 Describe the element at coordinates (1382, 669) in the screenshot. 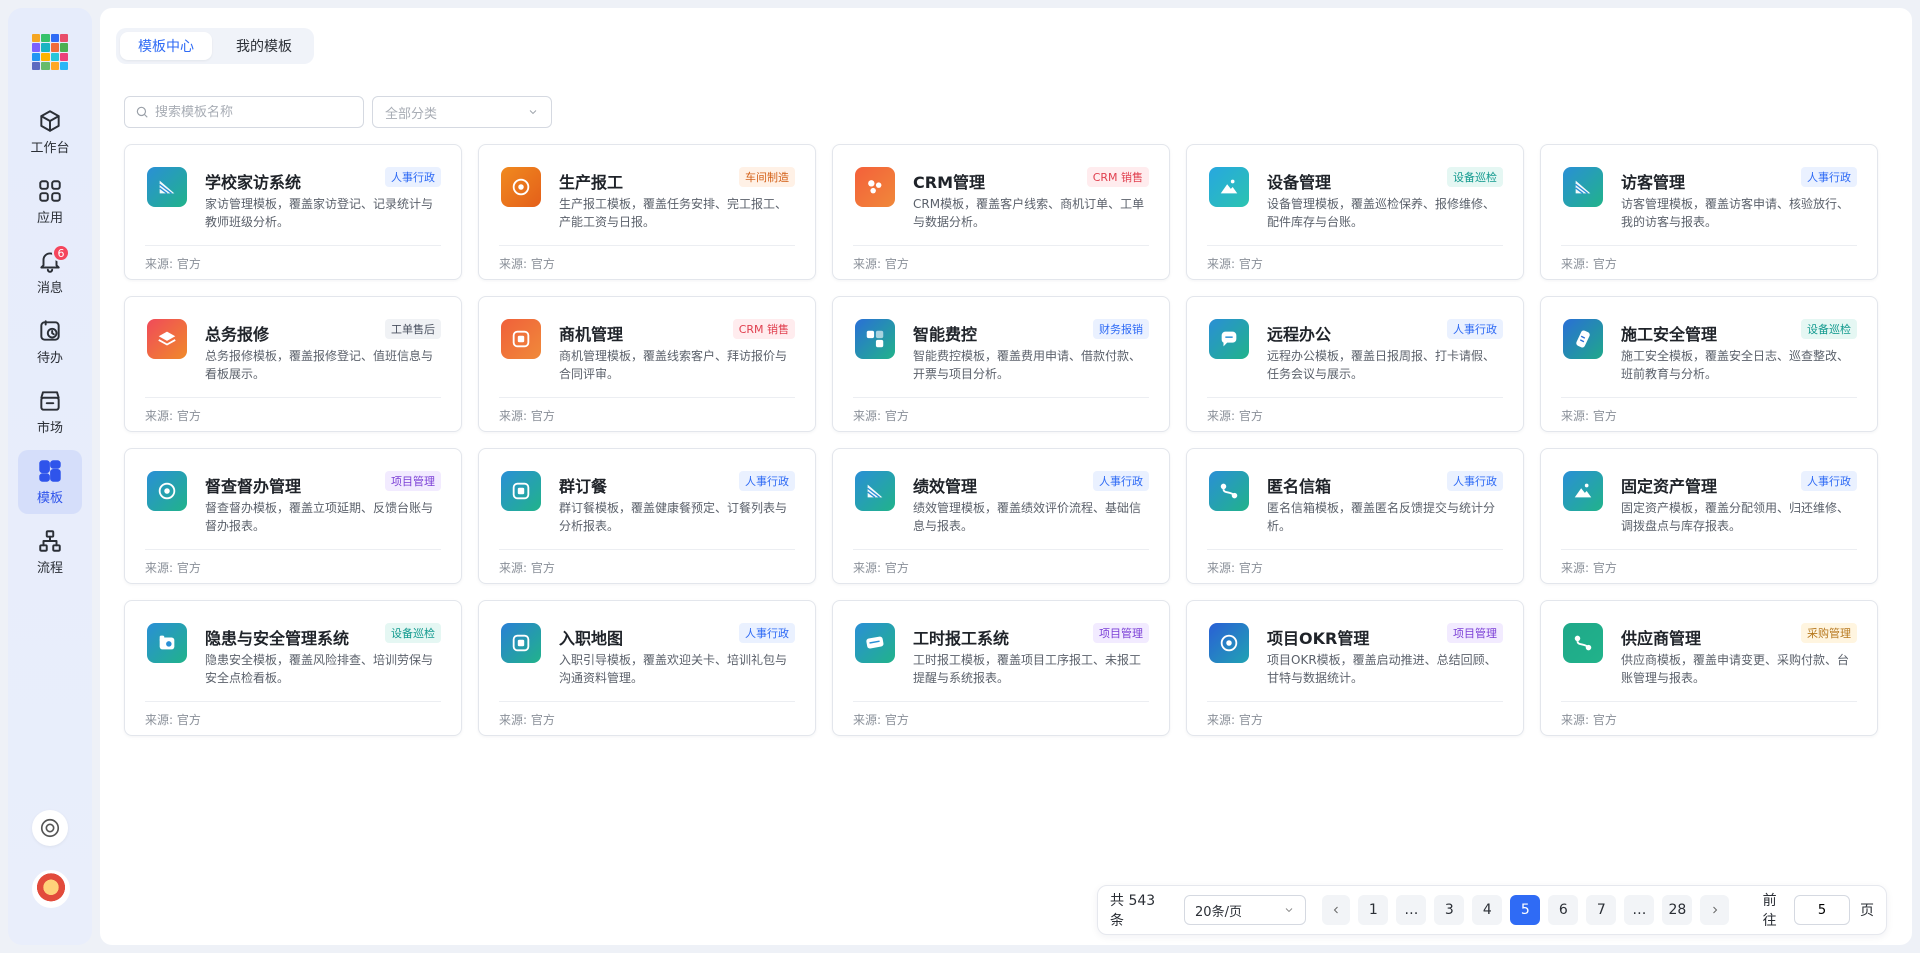

I see `template-description: 项目OKR模板，覆盖启动推进、总结回顾、甘特与数据统计。` at that location.